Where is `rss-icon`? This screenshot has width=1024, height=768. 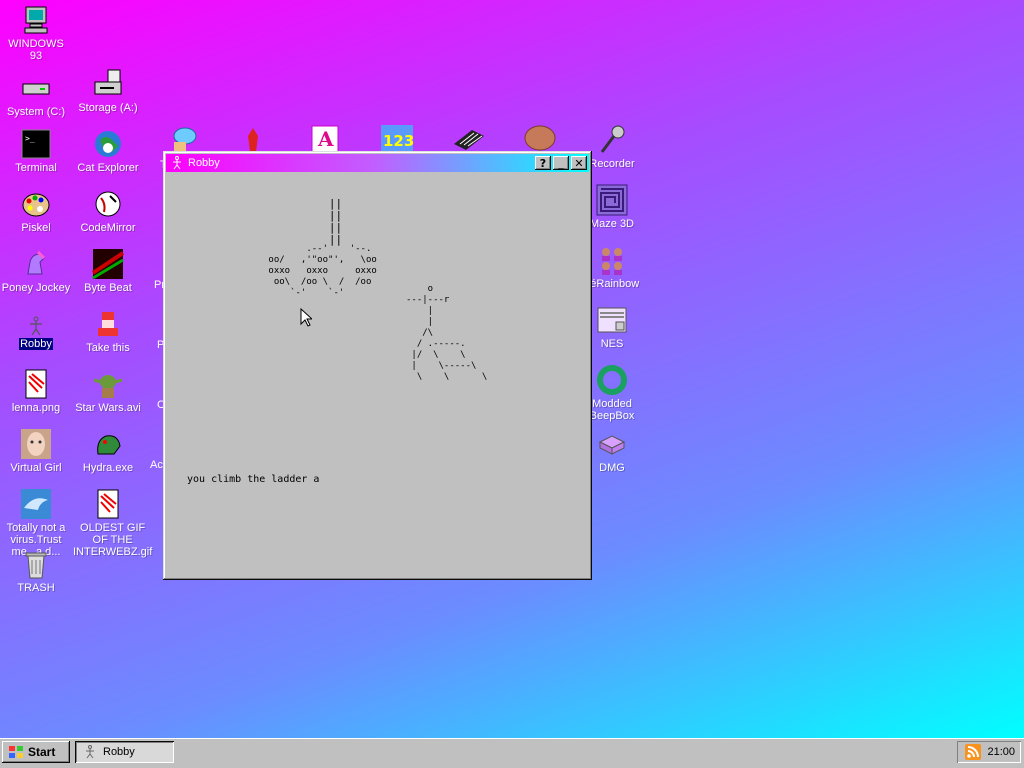
rss-icon is located at coordinates (973, 752).